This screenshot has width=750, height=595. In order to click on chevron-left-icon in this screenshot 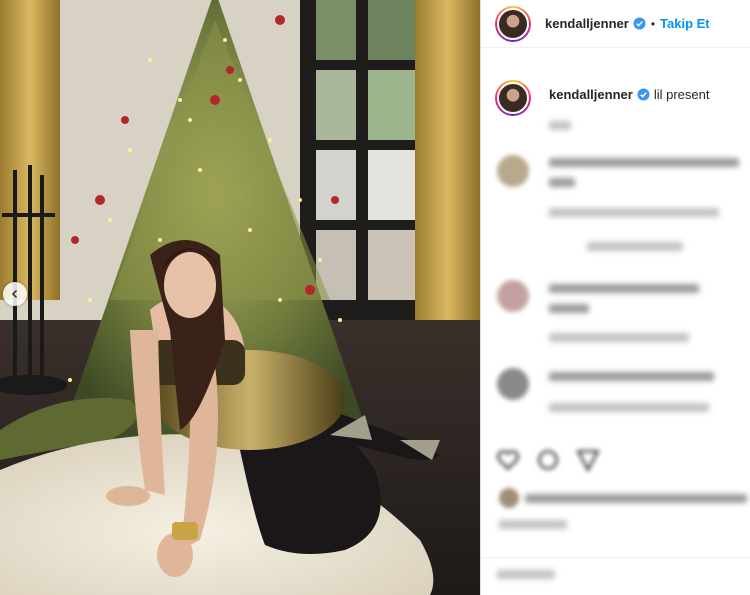, I will do `click(14, 294)`.